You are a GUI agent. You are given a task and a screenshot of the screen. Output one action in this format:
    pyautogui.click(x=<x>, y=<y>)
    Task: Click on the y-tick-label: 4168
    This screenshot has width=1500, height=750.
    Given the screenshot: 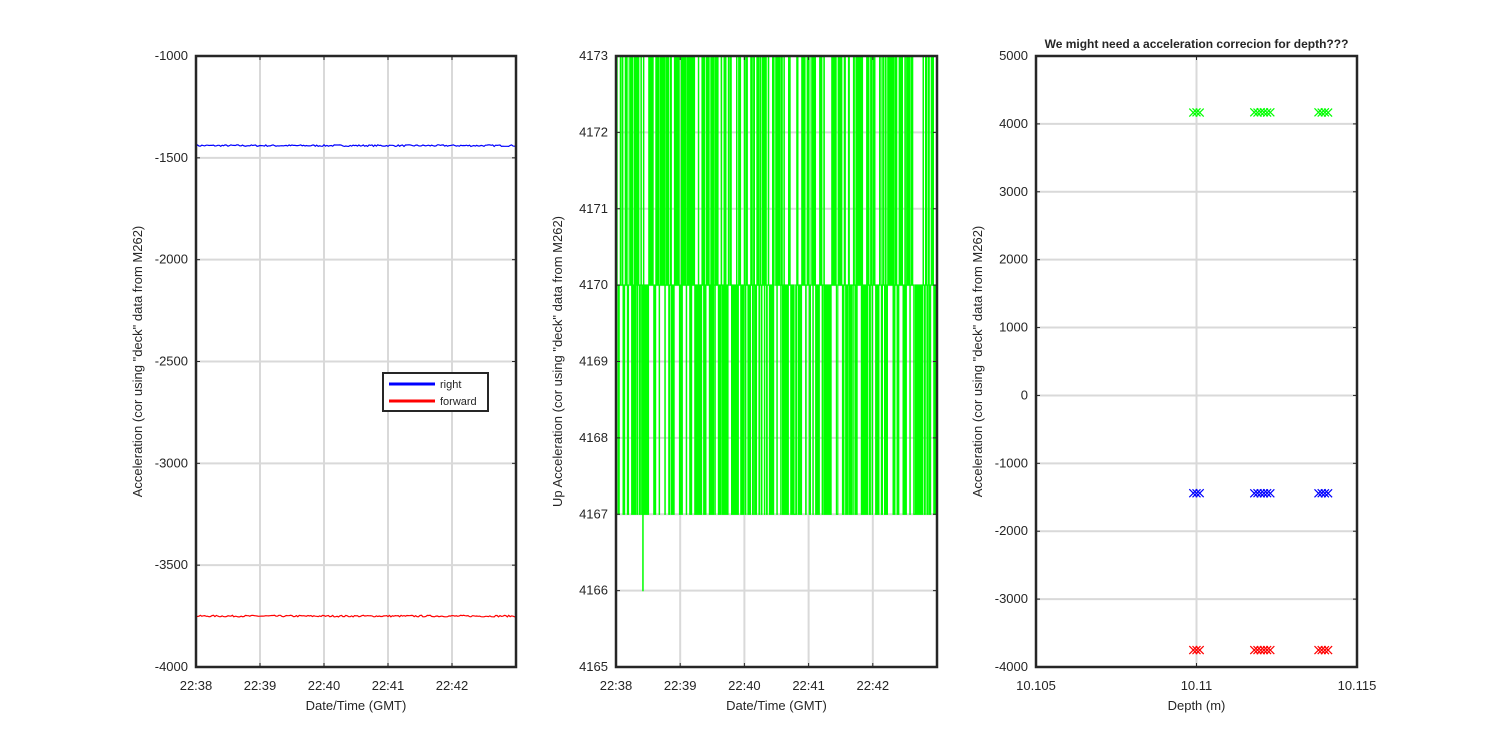 What is the action you would take?
    pyautogui.click(x=593, y=437)
    